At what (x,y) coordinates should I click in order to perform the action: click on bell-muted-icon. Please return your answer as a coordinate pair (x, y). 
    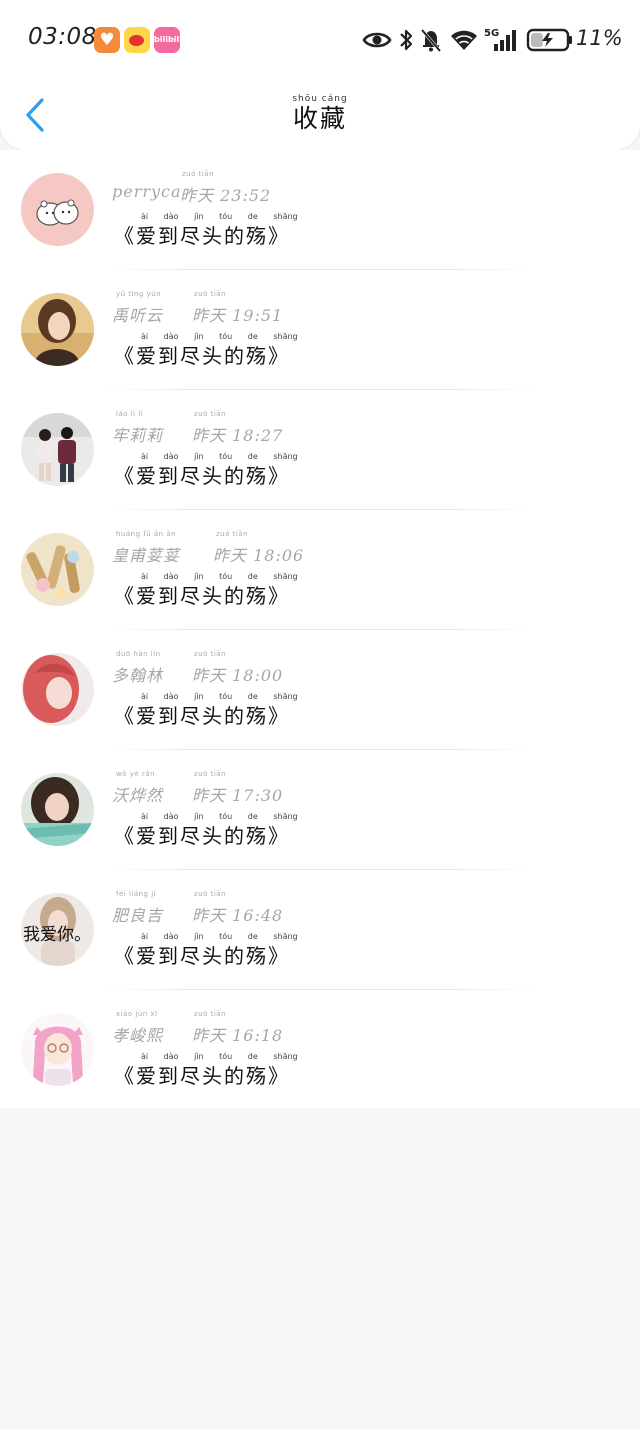
    Looking at the image, I should click on (431, 40).